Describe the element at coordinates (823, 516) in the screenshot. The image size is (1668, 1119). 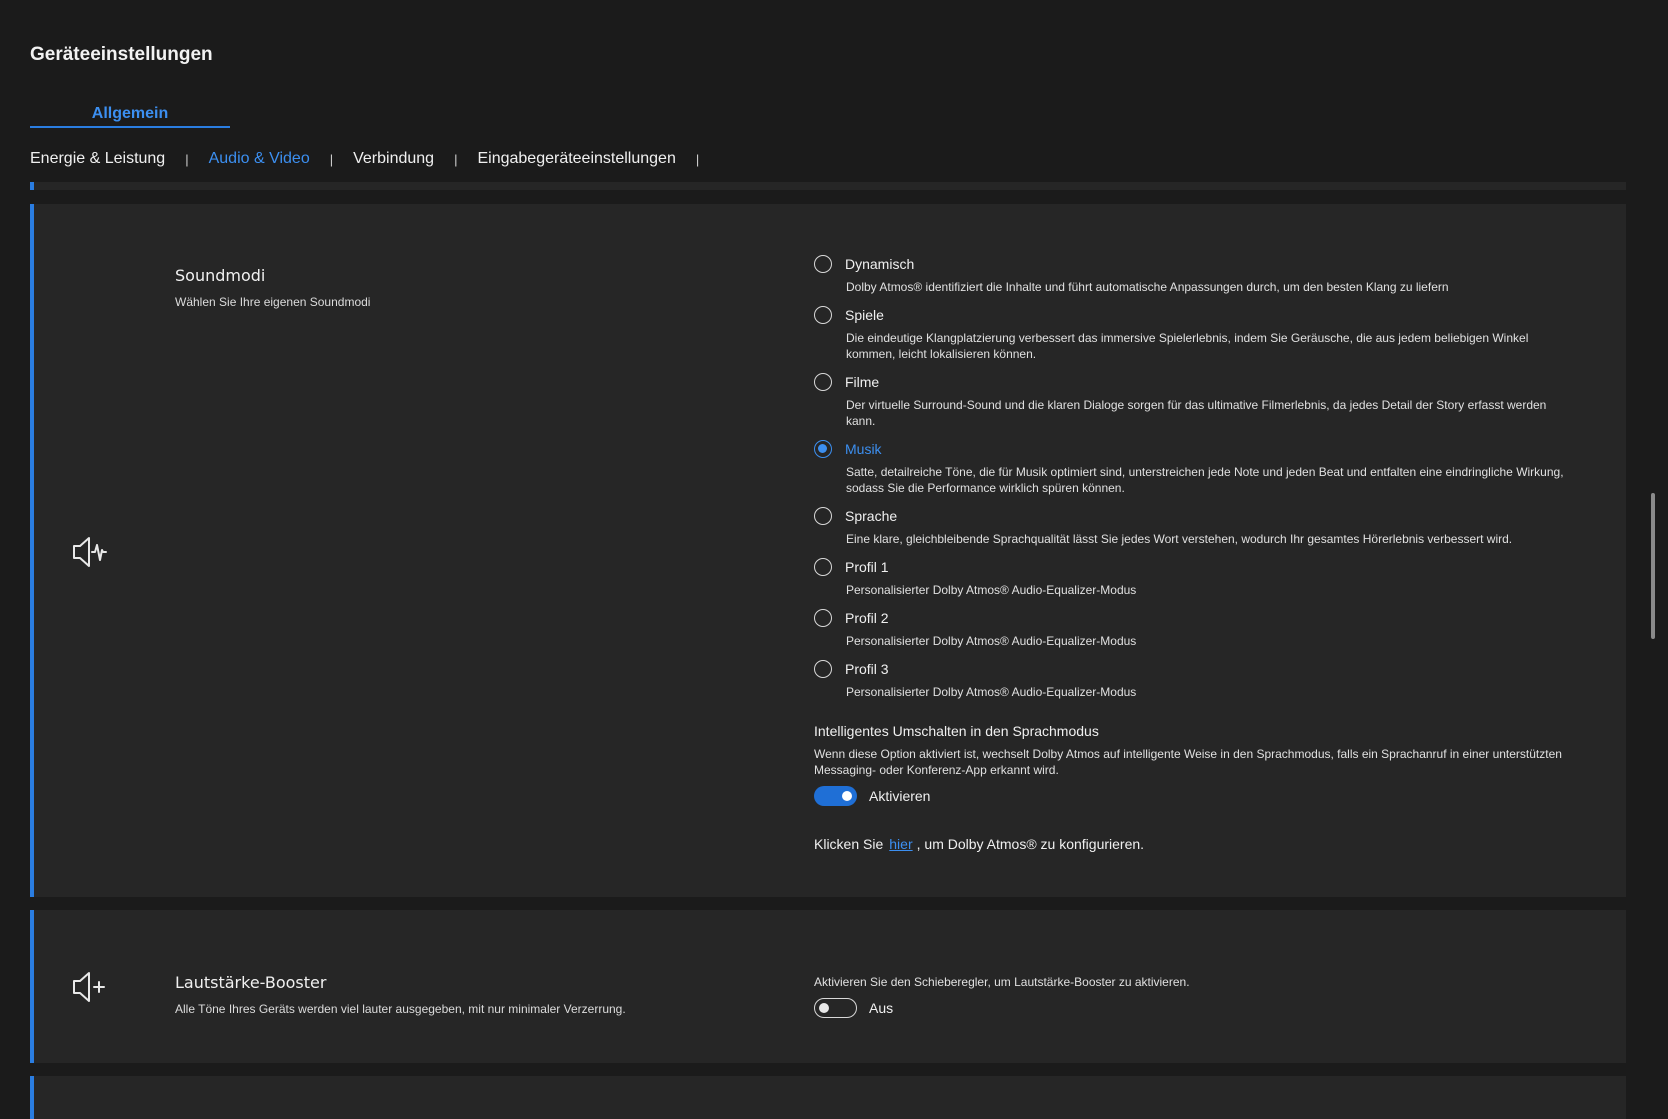
I see `radio-sprache` at that location.